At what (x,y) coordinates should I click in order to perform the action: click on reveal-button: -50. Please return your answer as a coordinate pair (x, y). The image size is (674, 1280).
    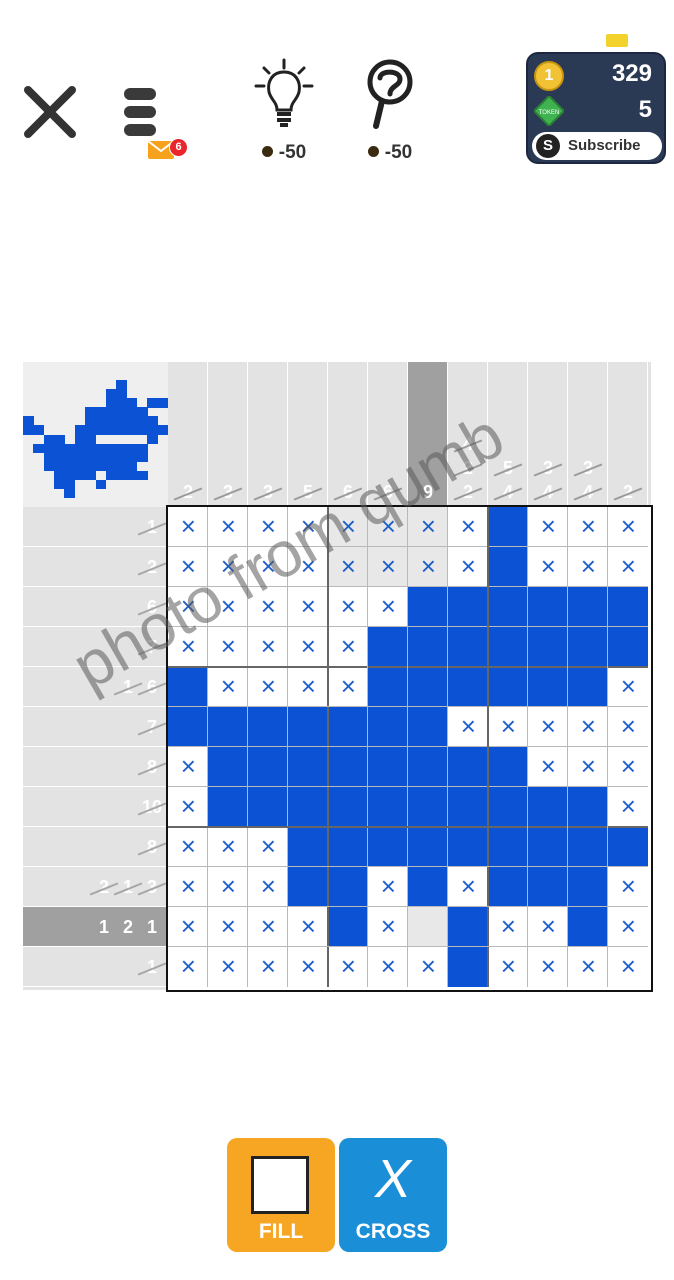
    Looking at the image, I should click on (390, 111).